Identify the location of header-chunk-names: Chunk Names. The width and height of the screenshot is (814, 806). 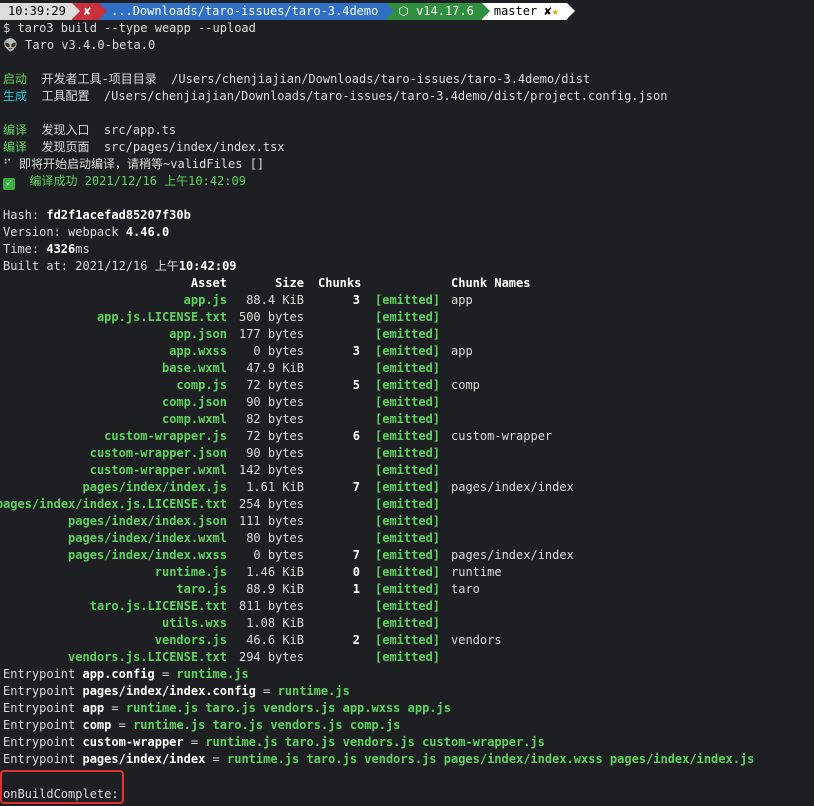
(491, 283).